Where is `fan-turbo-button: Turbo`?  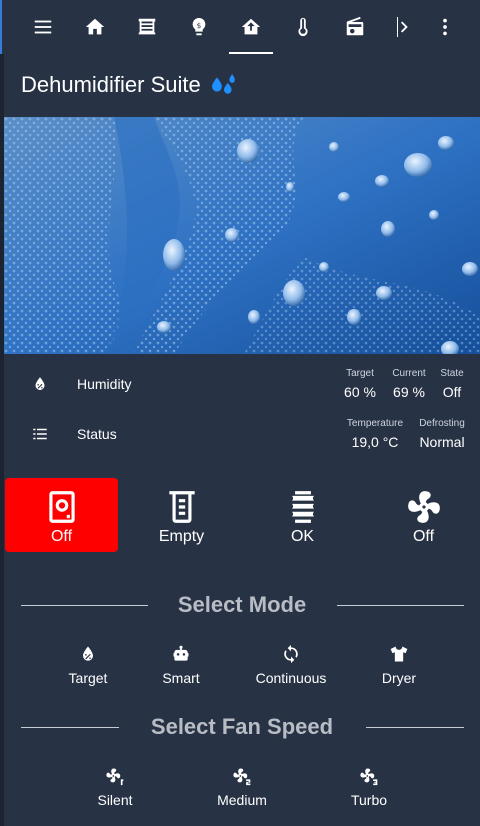
fan-turbo-button: Turbo is located at coordinates (369, 787).